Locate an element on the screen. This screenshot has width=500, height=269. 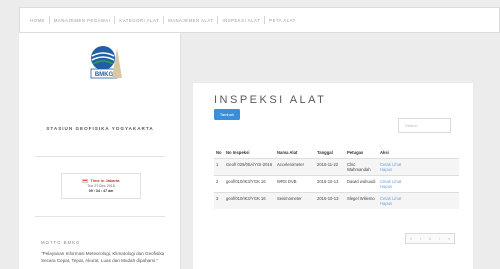
cell-petugas: Chic Wahmandah is located at coordinates (361, 167).